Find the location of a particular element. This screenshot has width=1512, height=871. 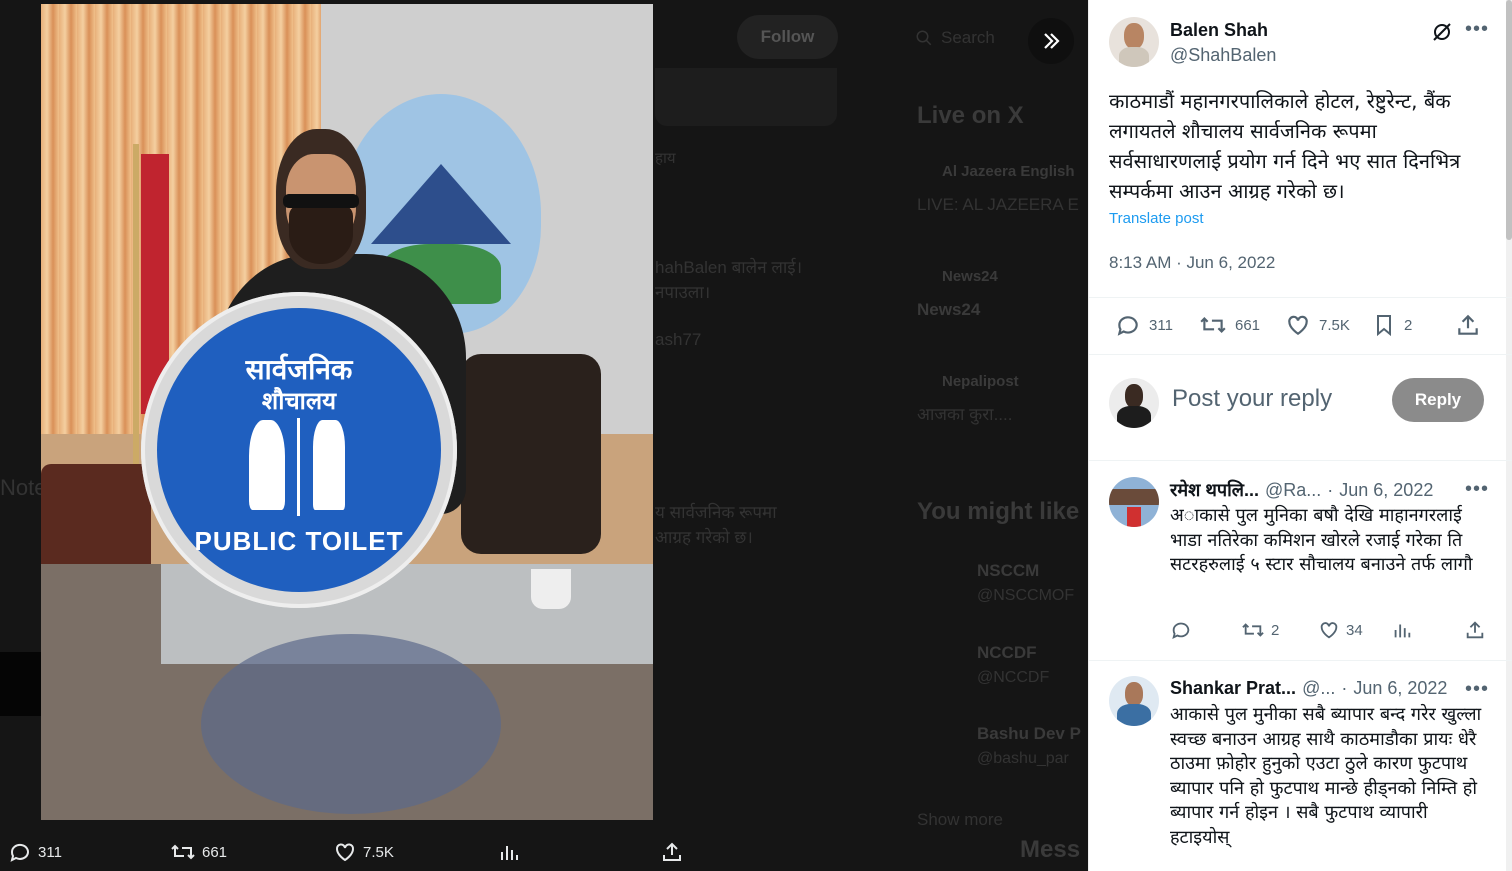

bg-fragment: ash77 is located at coordinates (678, 339).